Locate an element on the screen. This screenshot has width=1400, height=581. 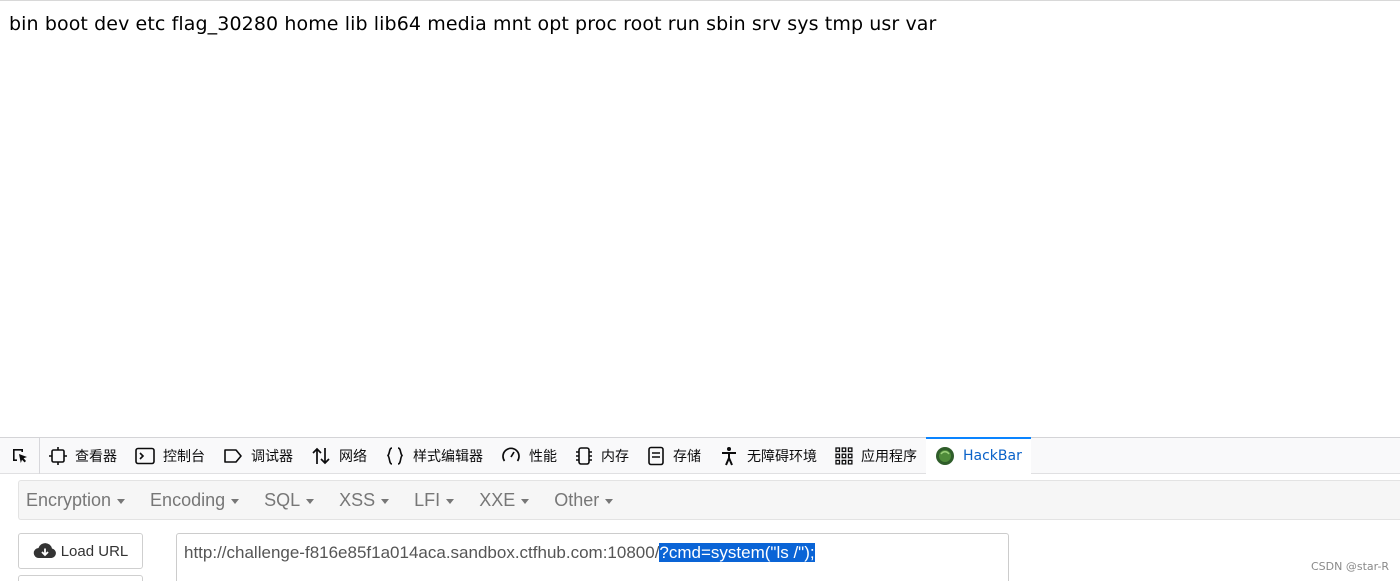
tab-debugger: 调试器 is located at coordinates (258, 456).